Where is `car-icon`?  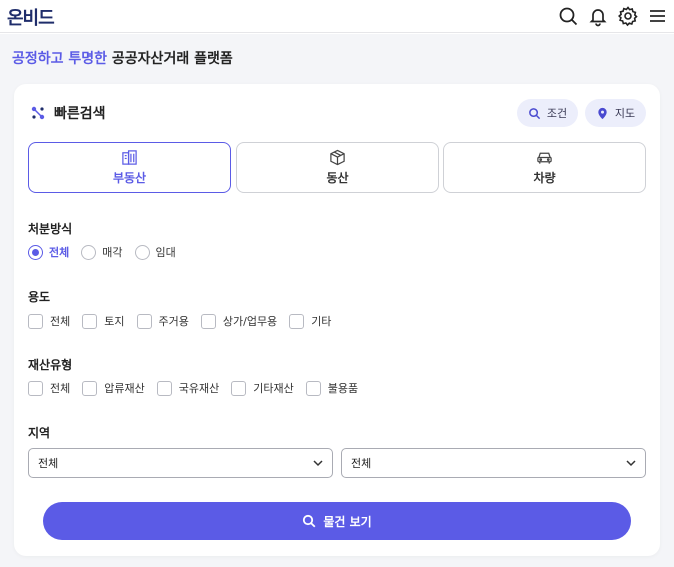
car-icon is located at coordinates (544, 158).